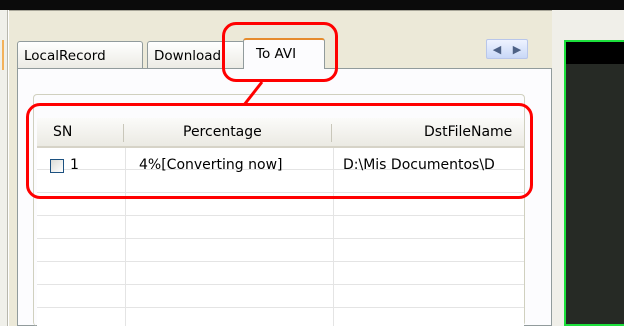 Image resolution: width=624 pixels, height=326 pixels. What do you see at coordinates (468, 132) in the screenshot?
I see `column-header-dstfilename: DstFileName` at bounding box center [468, 132].